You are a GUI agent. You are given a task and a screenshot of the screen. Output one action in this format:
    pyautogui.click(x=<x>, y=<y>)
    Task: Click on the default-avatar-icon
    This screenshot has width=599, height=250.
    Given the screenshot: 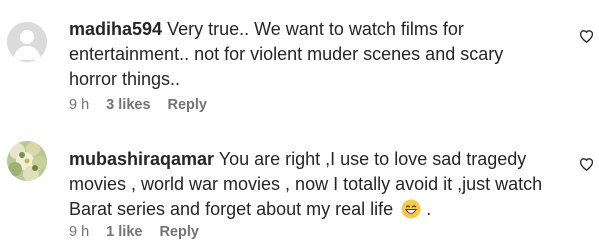 What is the action you would take?
    pyautogui.click(x=27, y=42)
    